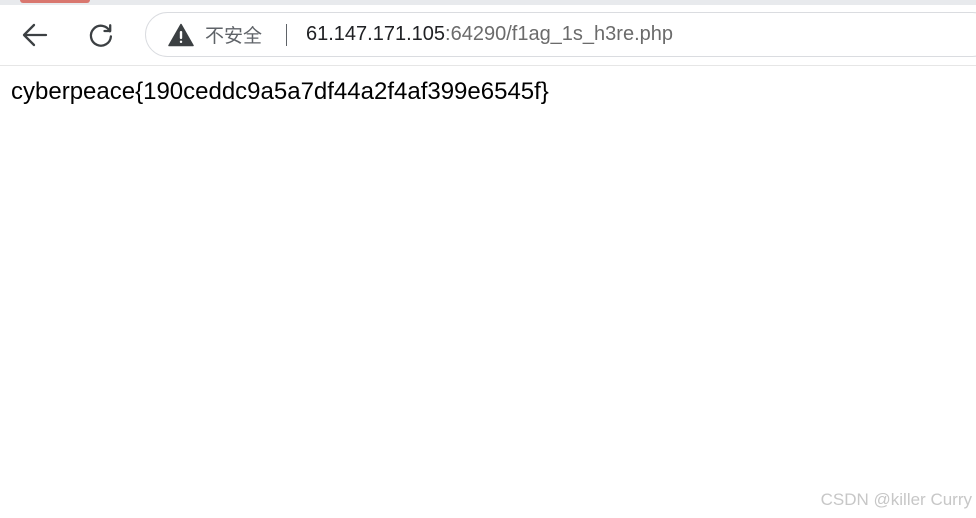 Image resolution: width=976 pixels, height=518 pixels. I want to click on arrow-left-icon, so click(35, 35).